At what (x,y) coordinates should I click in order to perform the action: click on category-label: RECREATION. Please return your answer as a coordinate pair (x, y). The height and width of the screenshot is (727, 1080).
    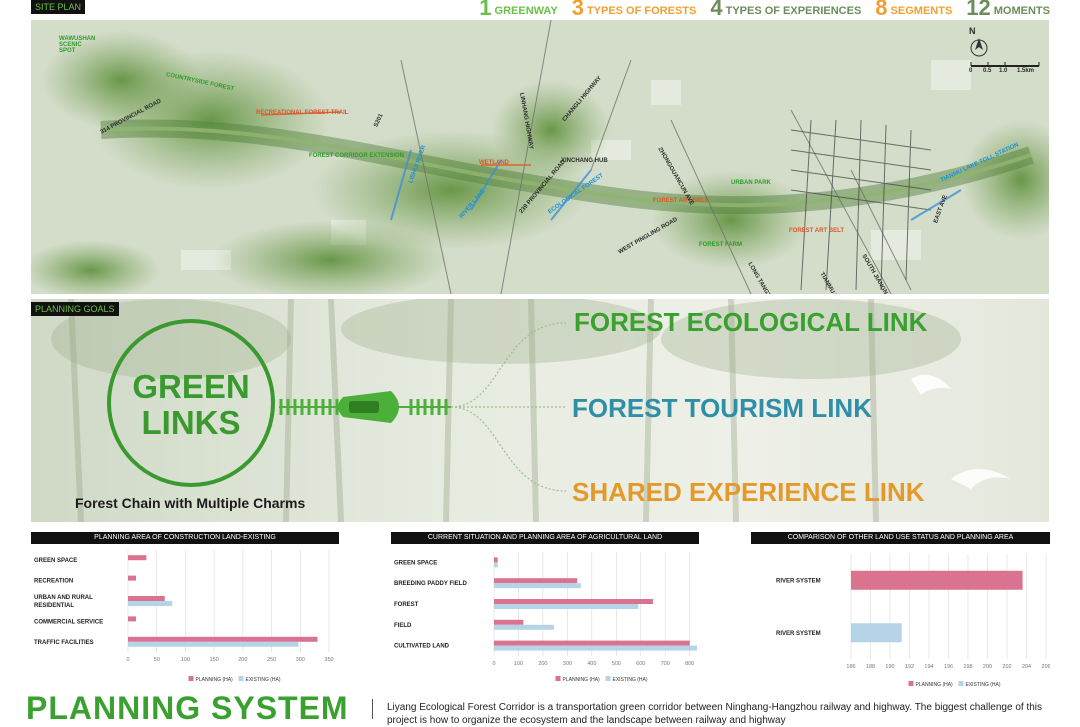
    Looking at the image, I should click on (53, 582).